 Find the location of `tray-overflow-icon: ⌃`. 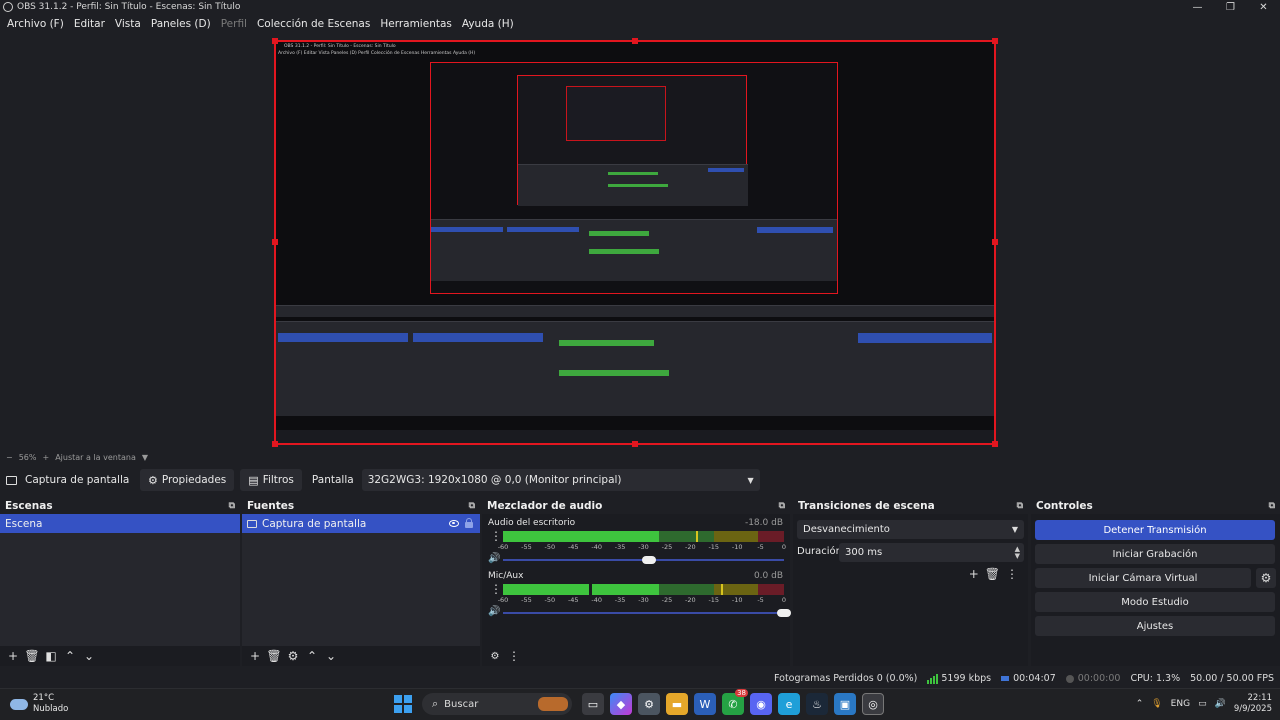

tray-overflow-icon: ⌃ is located at coordinates (1140, 704).